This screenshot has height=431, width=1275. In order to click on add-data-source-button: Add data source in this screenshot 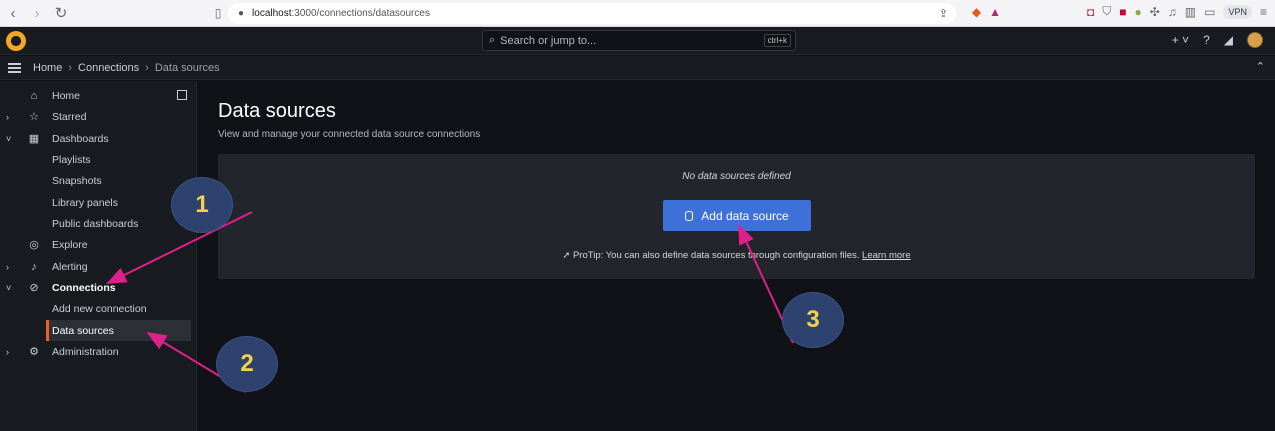, I will do `click(737, 215)`.